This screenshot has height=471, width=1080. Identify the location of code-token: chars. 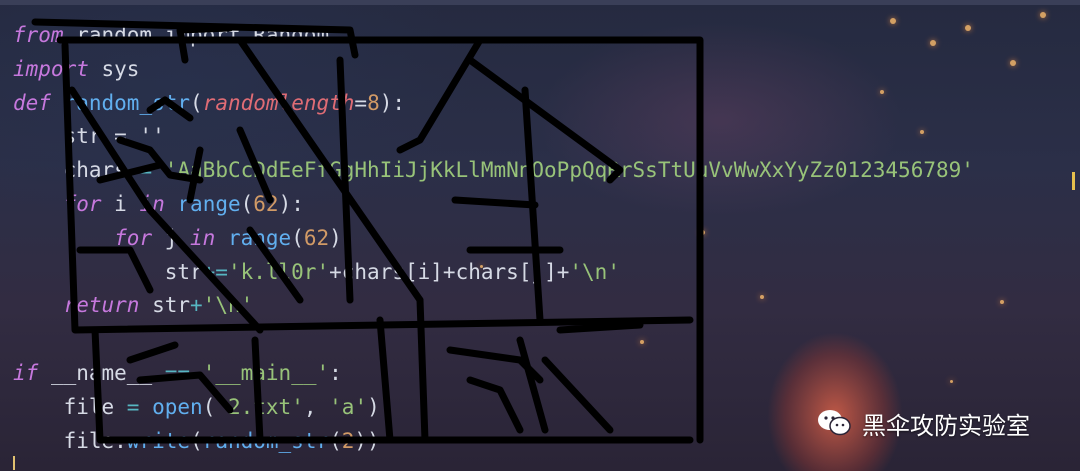
(76, 170).